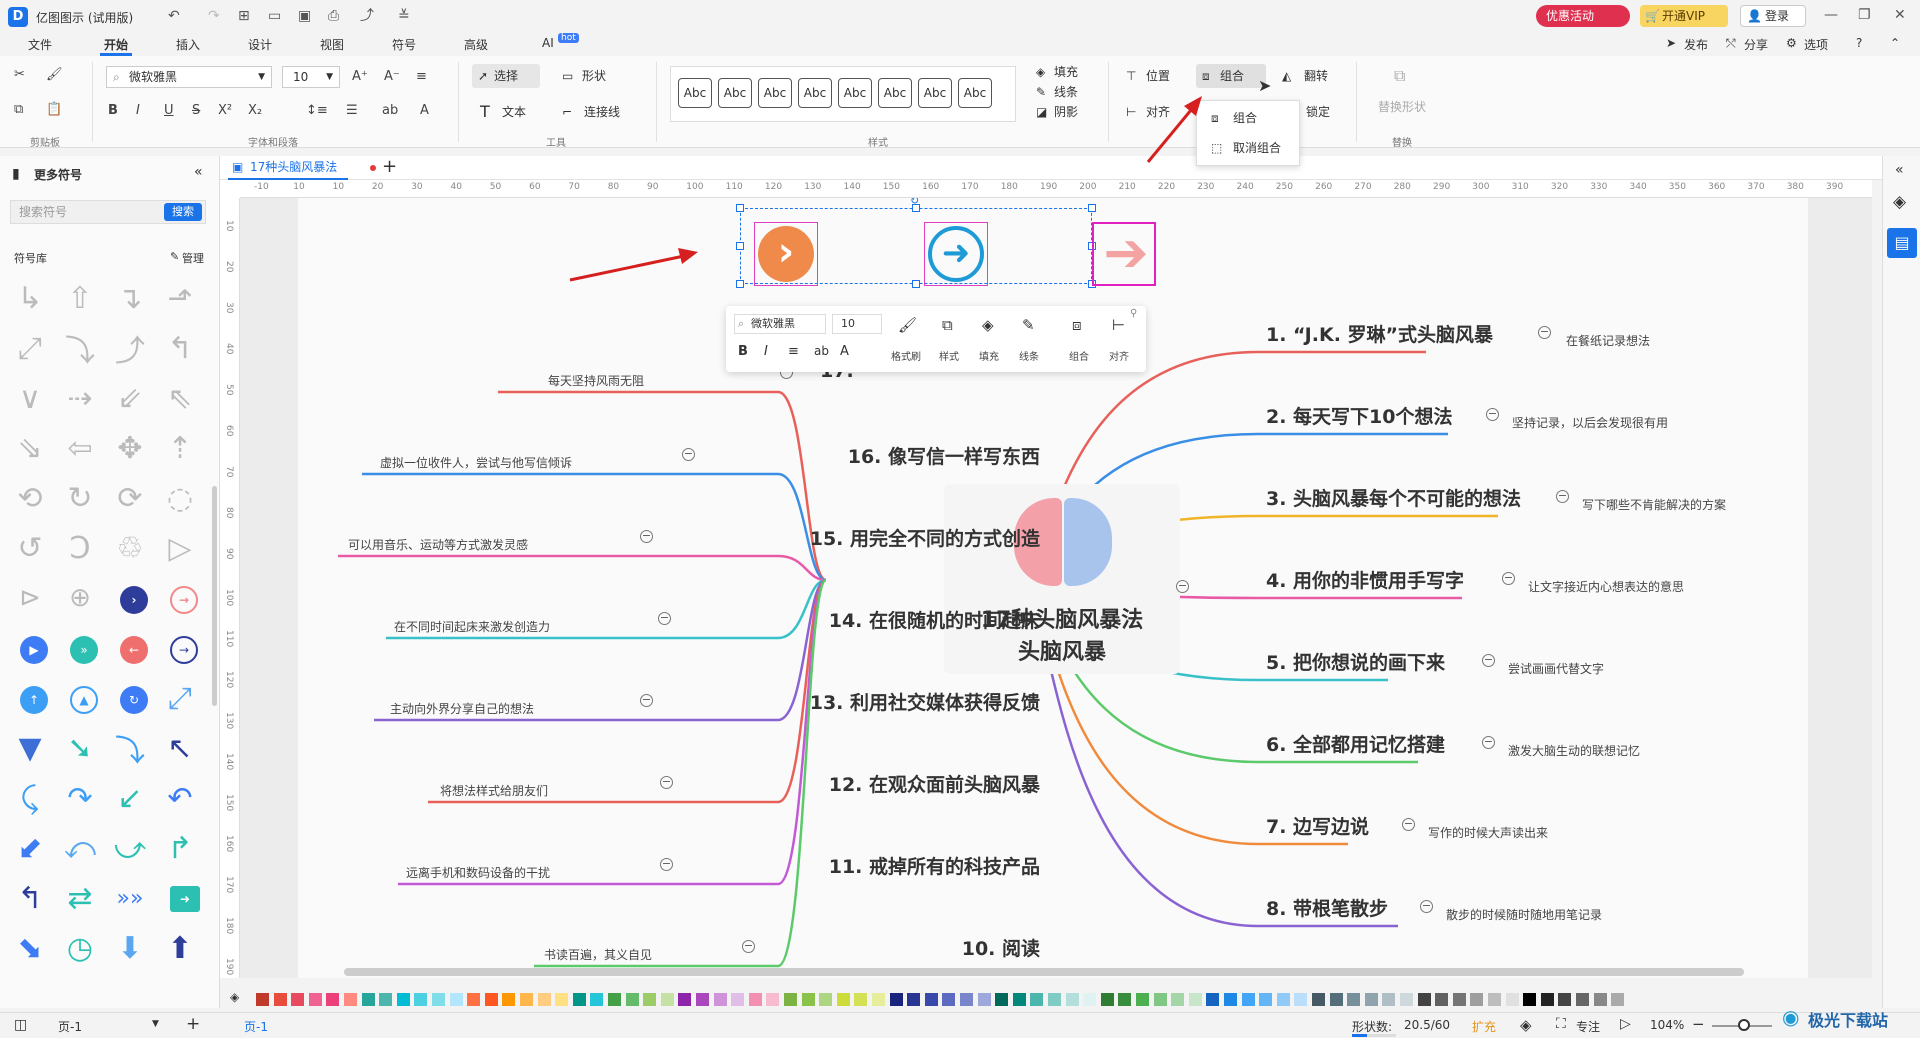 This screenshot has width=1920, height=1038. What do you see at coordinates (1056, 72) in the screenshot?
I see `fill-button: ◈ 填充` at bounding box center [1056, 72].